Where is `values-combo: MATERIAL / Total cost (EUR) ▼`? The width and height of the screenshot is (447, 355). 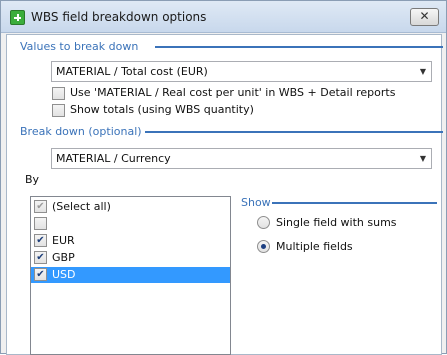 values-combo: MATERIAL / Total cost (EUR) ▼ is located at coordinates (241, 71).